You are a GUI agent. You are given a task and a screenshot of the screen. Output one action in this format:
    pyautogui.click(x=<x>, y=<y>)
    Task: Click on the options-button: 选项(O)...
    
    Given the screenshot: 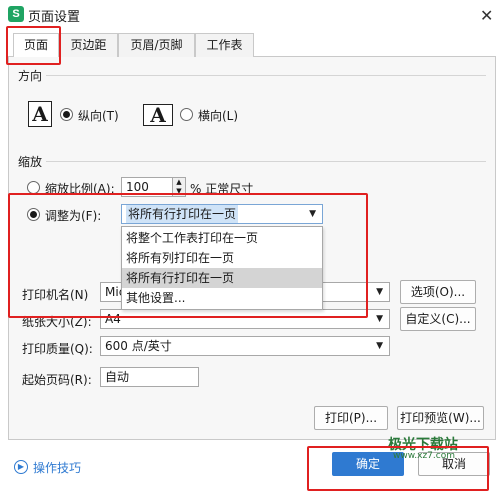 What is the action you would take?
    pyautogui.click(x=438, y=292)
    